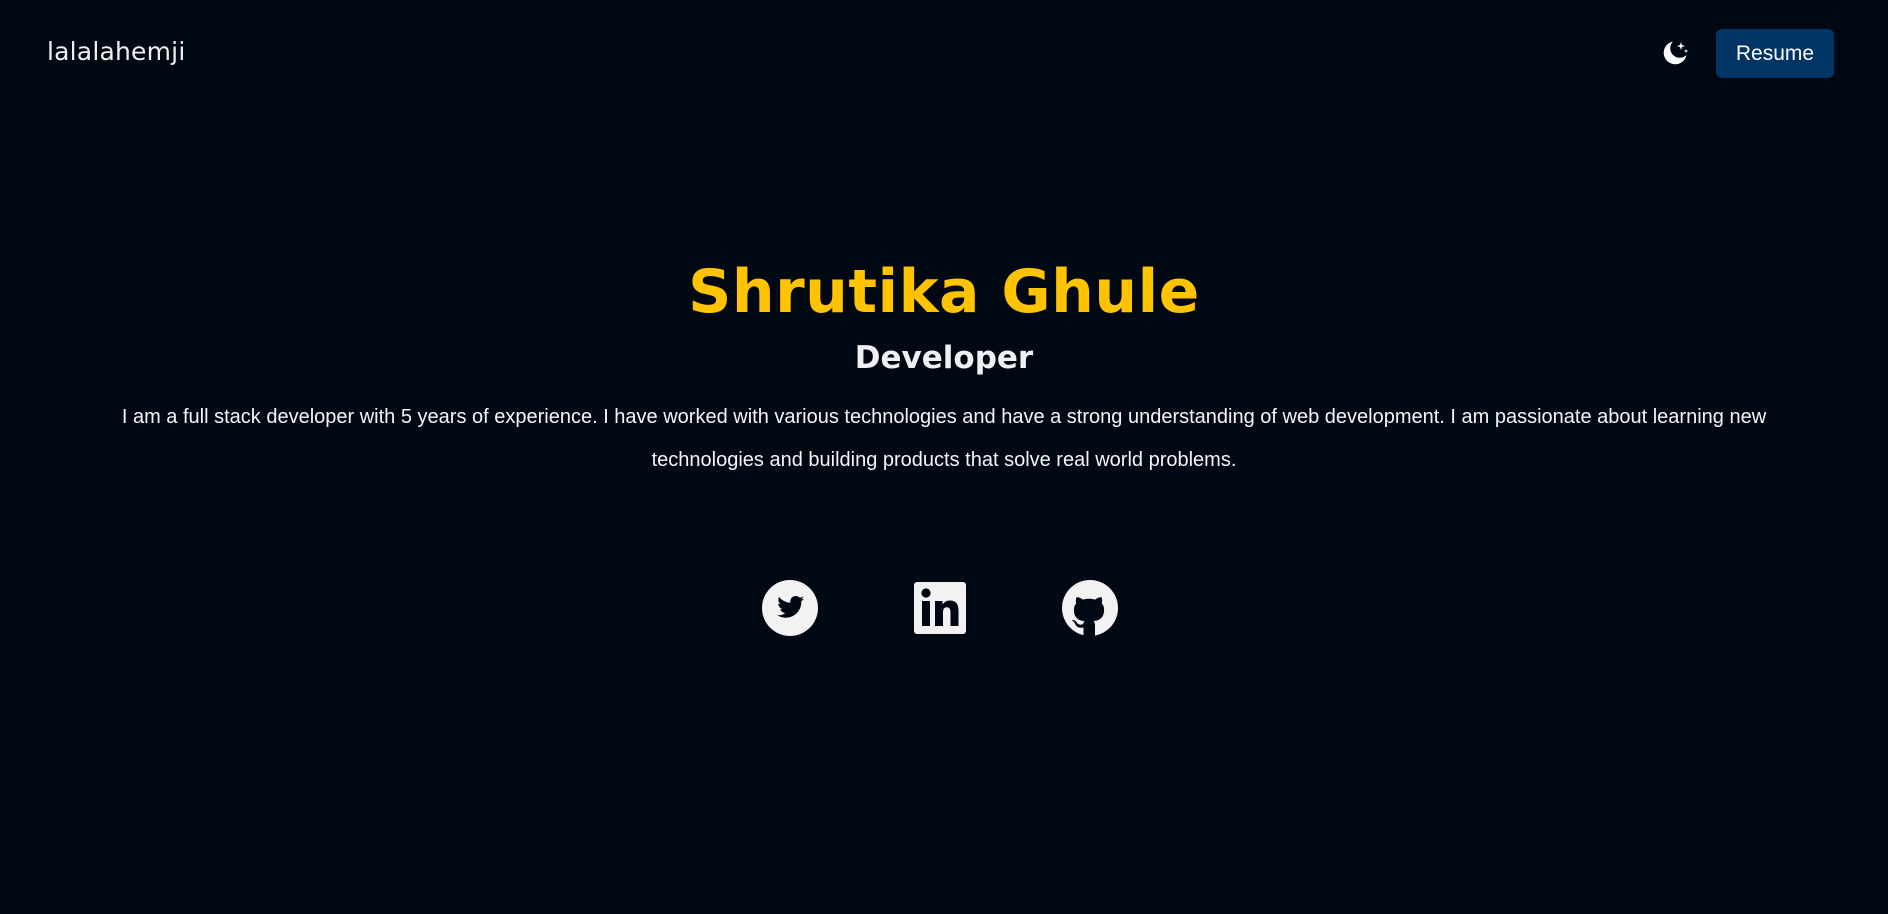  Describe the element at coordinates (944, 54) in the screenshot. I see `navbar: lalalahemji Resume` at that location.